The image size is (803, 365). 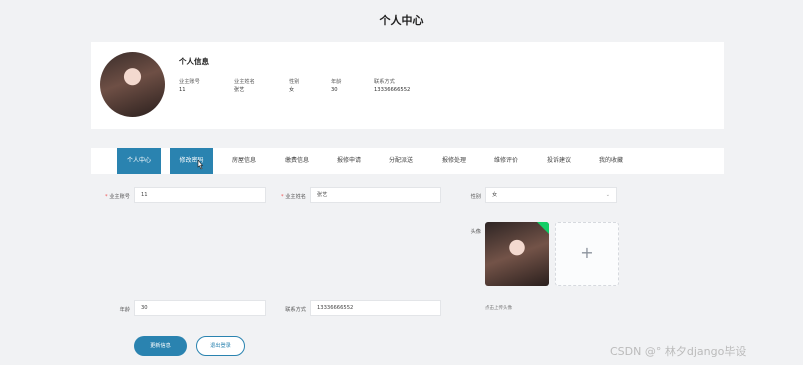 I want to click on tab-complaints: 投诉建议, so click(x=559, y=161).